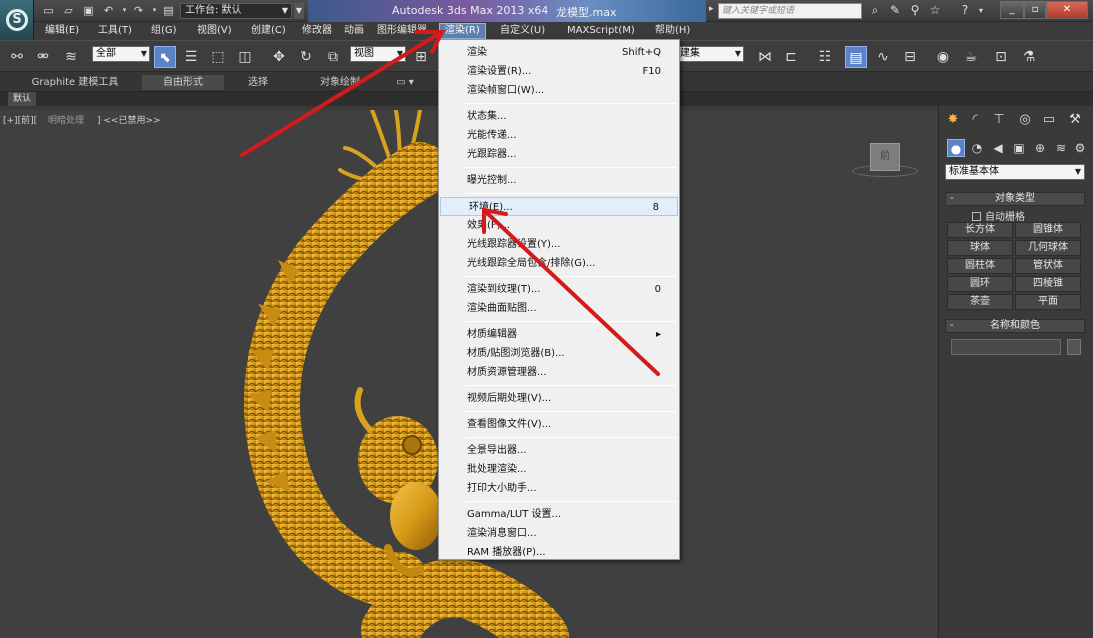  I want to click on favorites-star-icon: ☆, so click(935, 10).